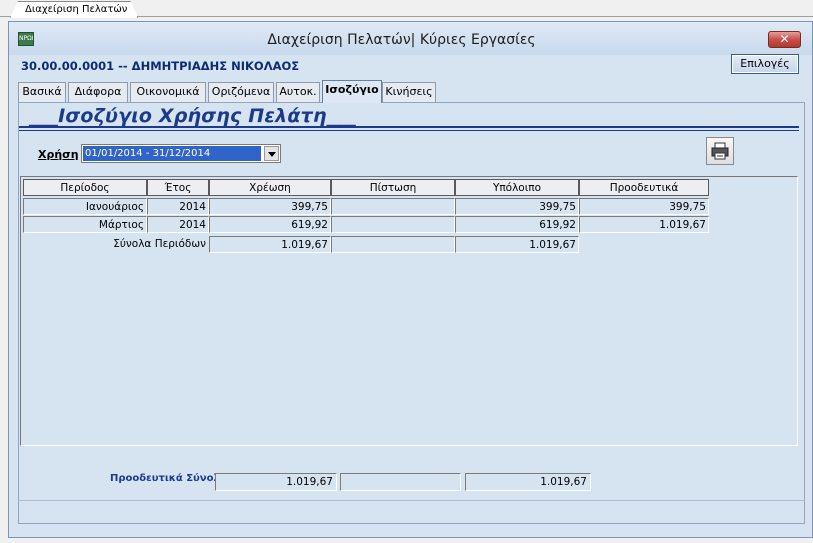 This screenshot has width=813, height=543. Describe the element at coordinates (85, 224) in the screenshot. I see `table-cell-period: Μάρτιος` at that location.